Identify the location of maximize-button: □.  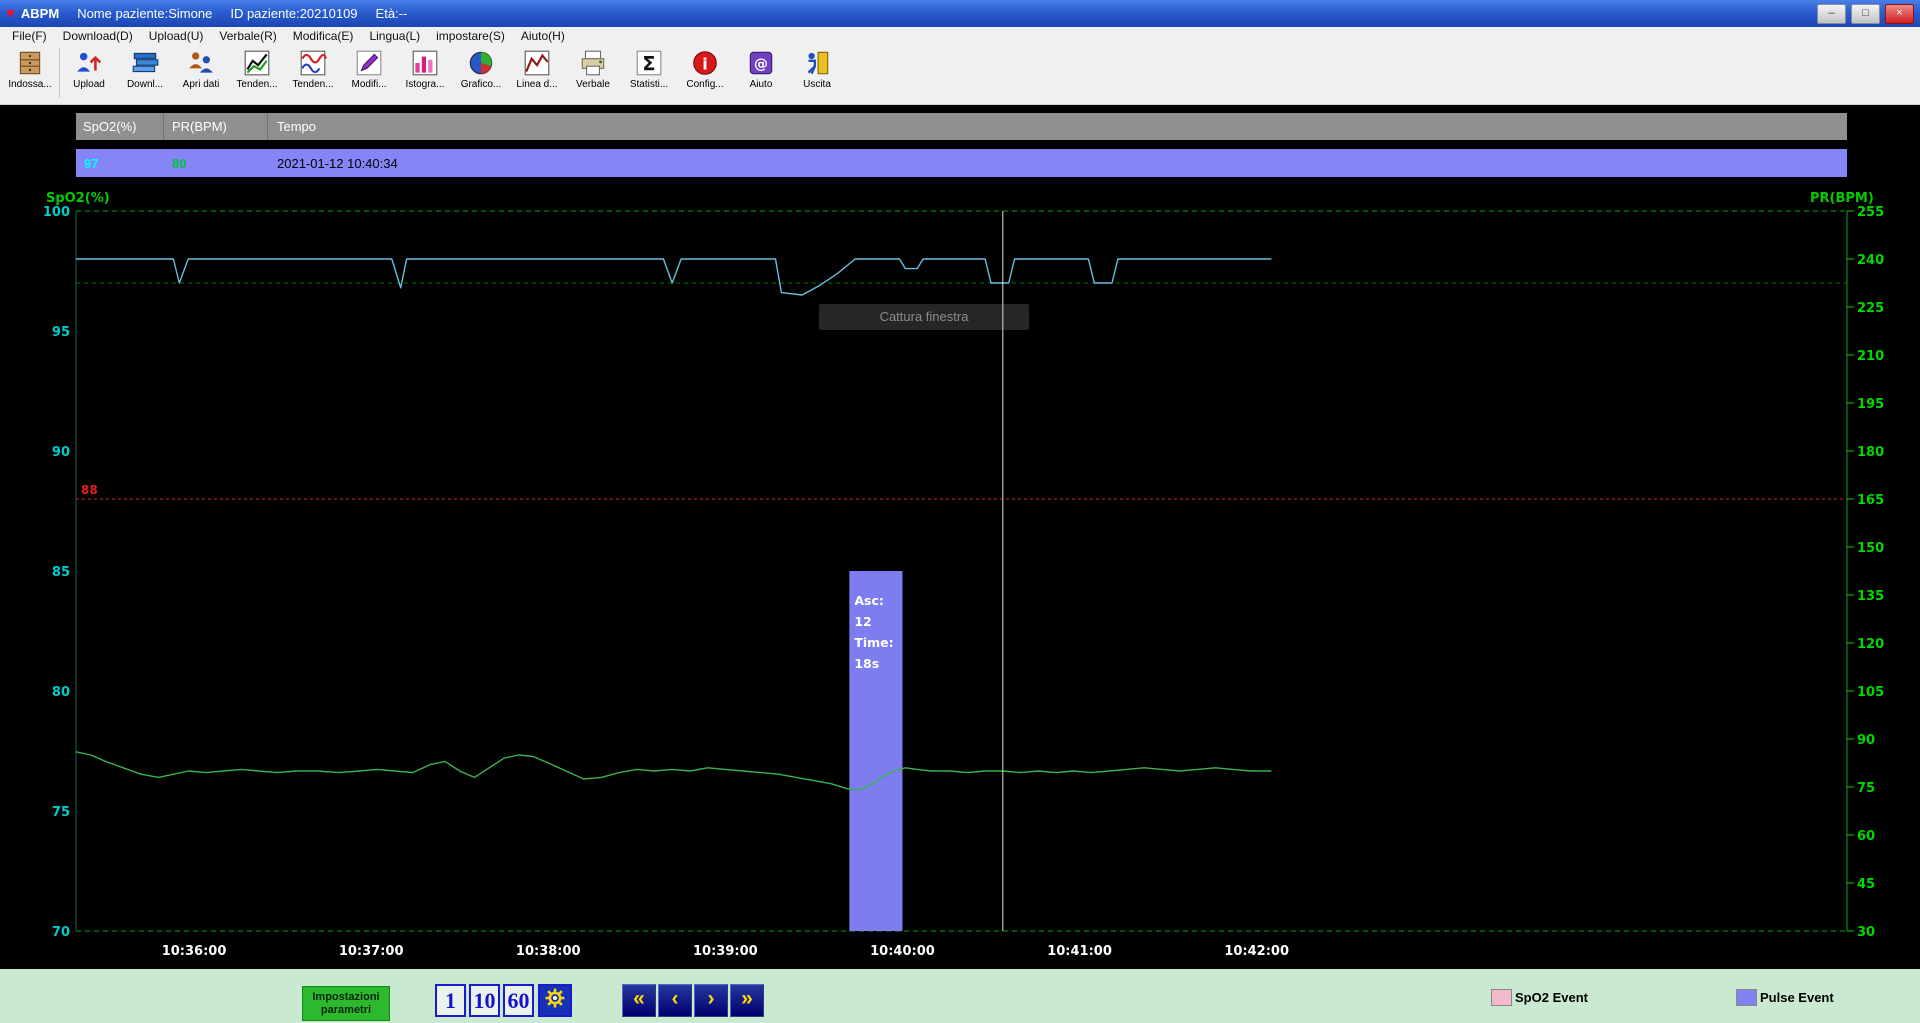
(1865, 13).